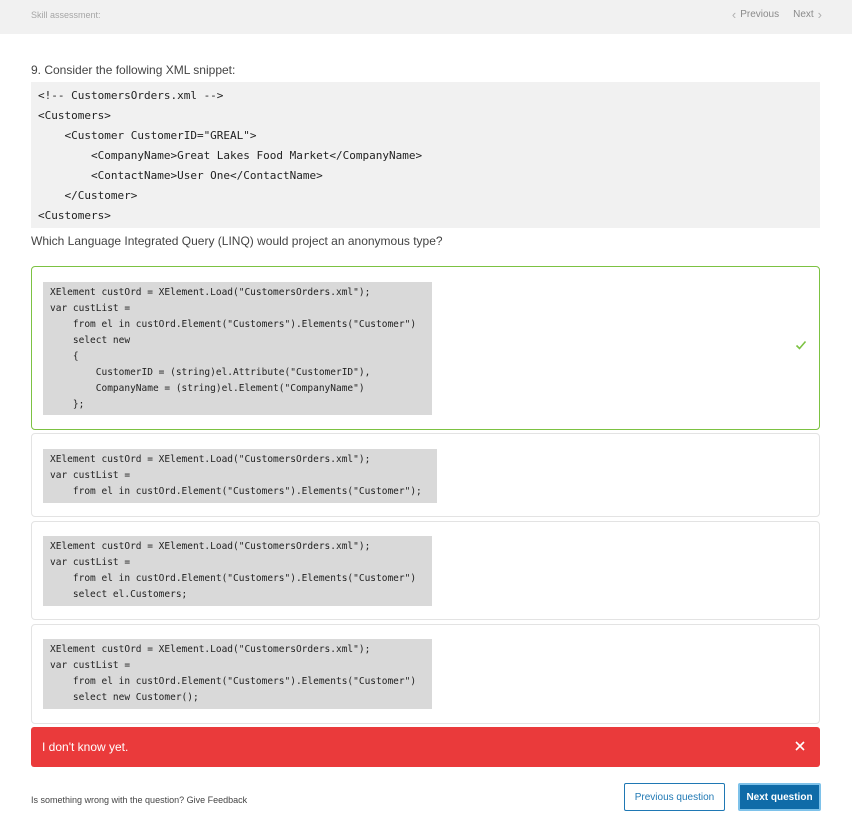 This screenshot has width=852, height=825. Describe the element at coordinates (124, 697) in the screenshot. I see `code-line: select new Customer();` at that location.